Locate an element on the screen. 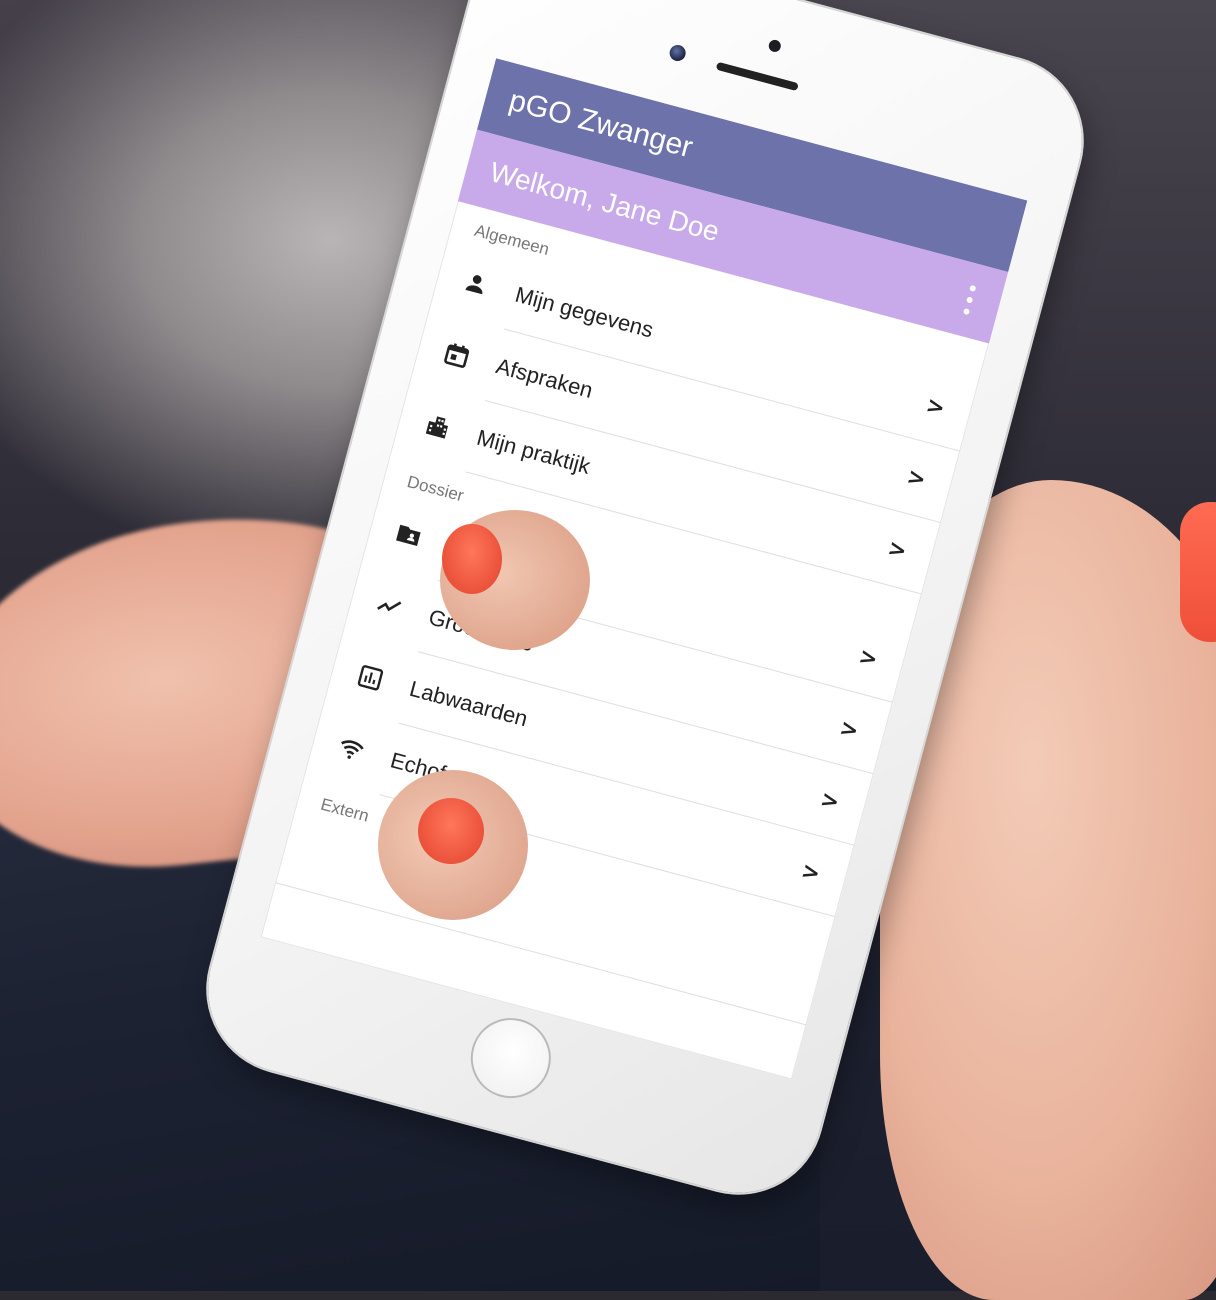  home-button is located at coordinates (510, 1058).